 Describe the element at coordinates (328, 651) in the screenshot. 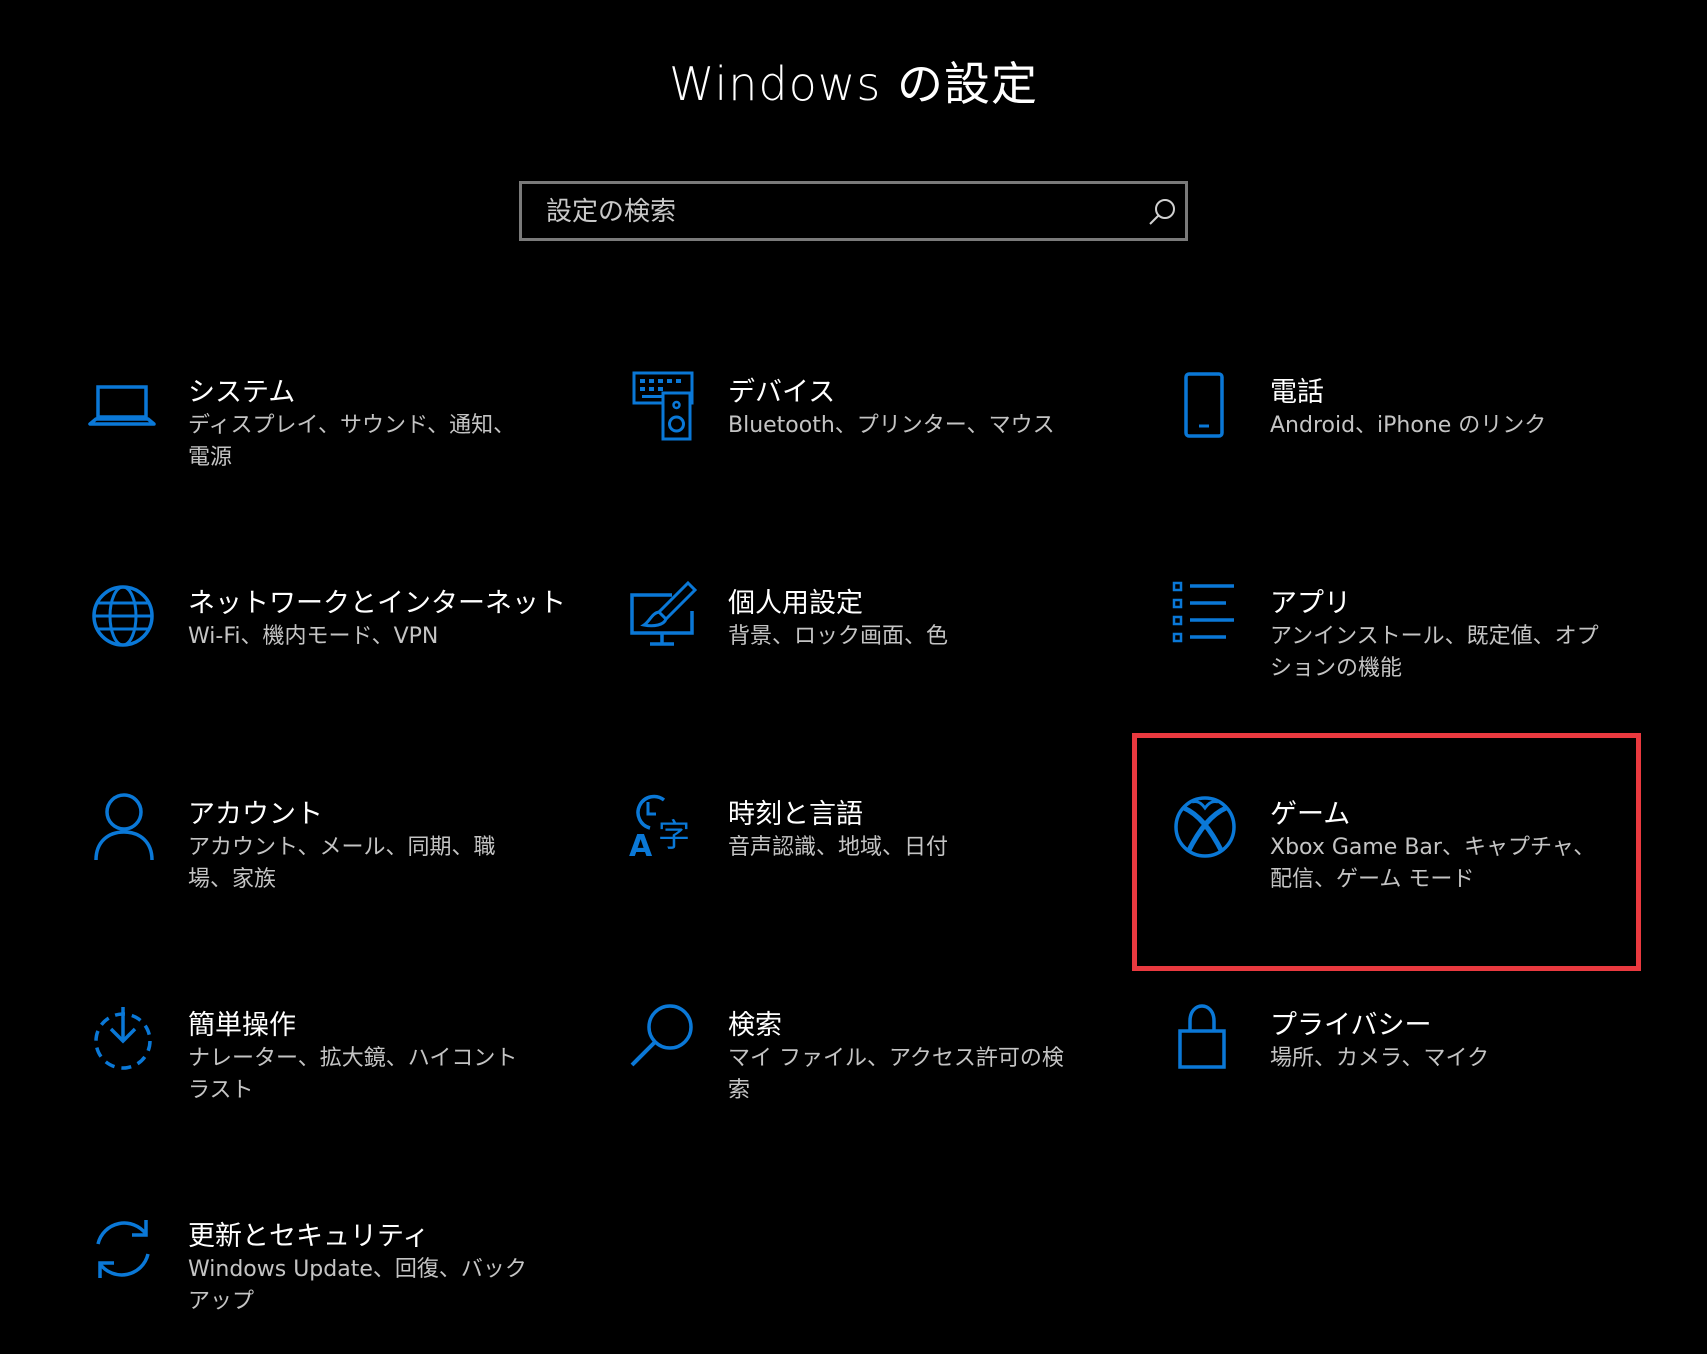

I see `tile-network: ネットワークとインターネット Wi-Fi、機内モード、VPN` at that location.